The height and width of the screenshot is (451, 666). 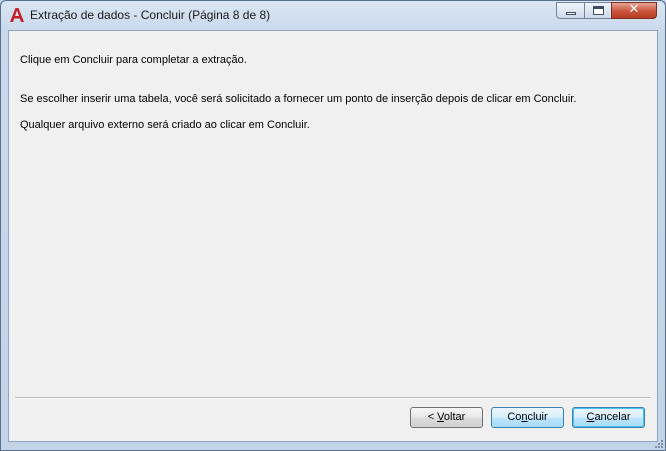 What do you see at coordinates (608, 417) in the screenshot?
I see `cancel-button: Cancelar` at bounding box center [608, 417].